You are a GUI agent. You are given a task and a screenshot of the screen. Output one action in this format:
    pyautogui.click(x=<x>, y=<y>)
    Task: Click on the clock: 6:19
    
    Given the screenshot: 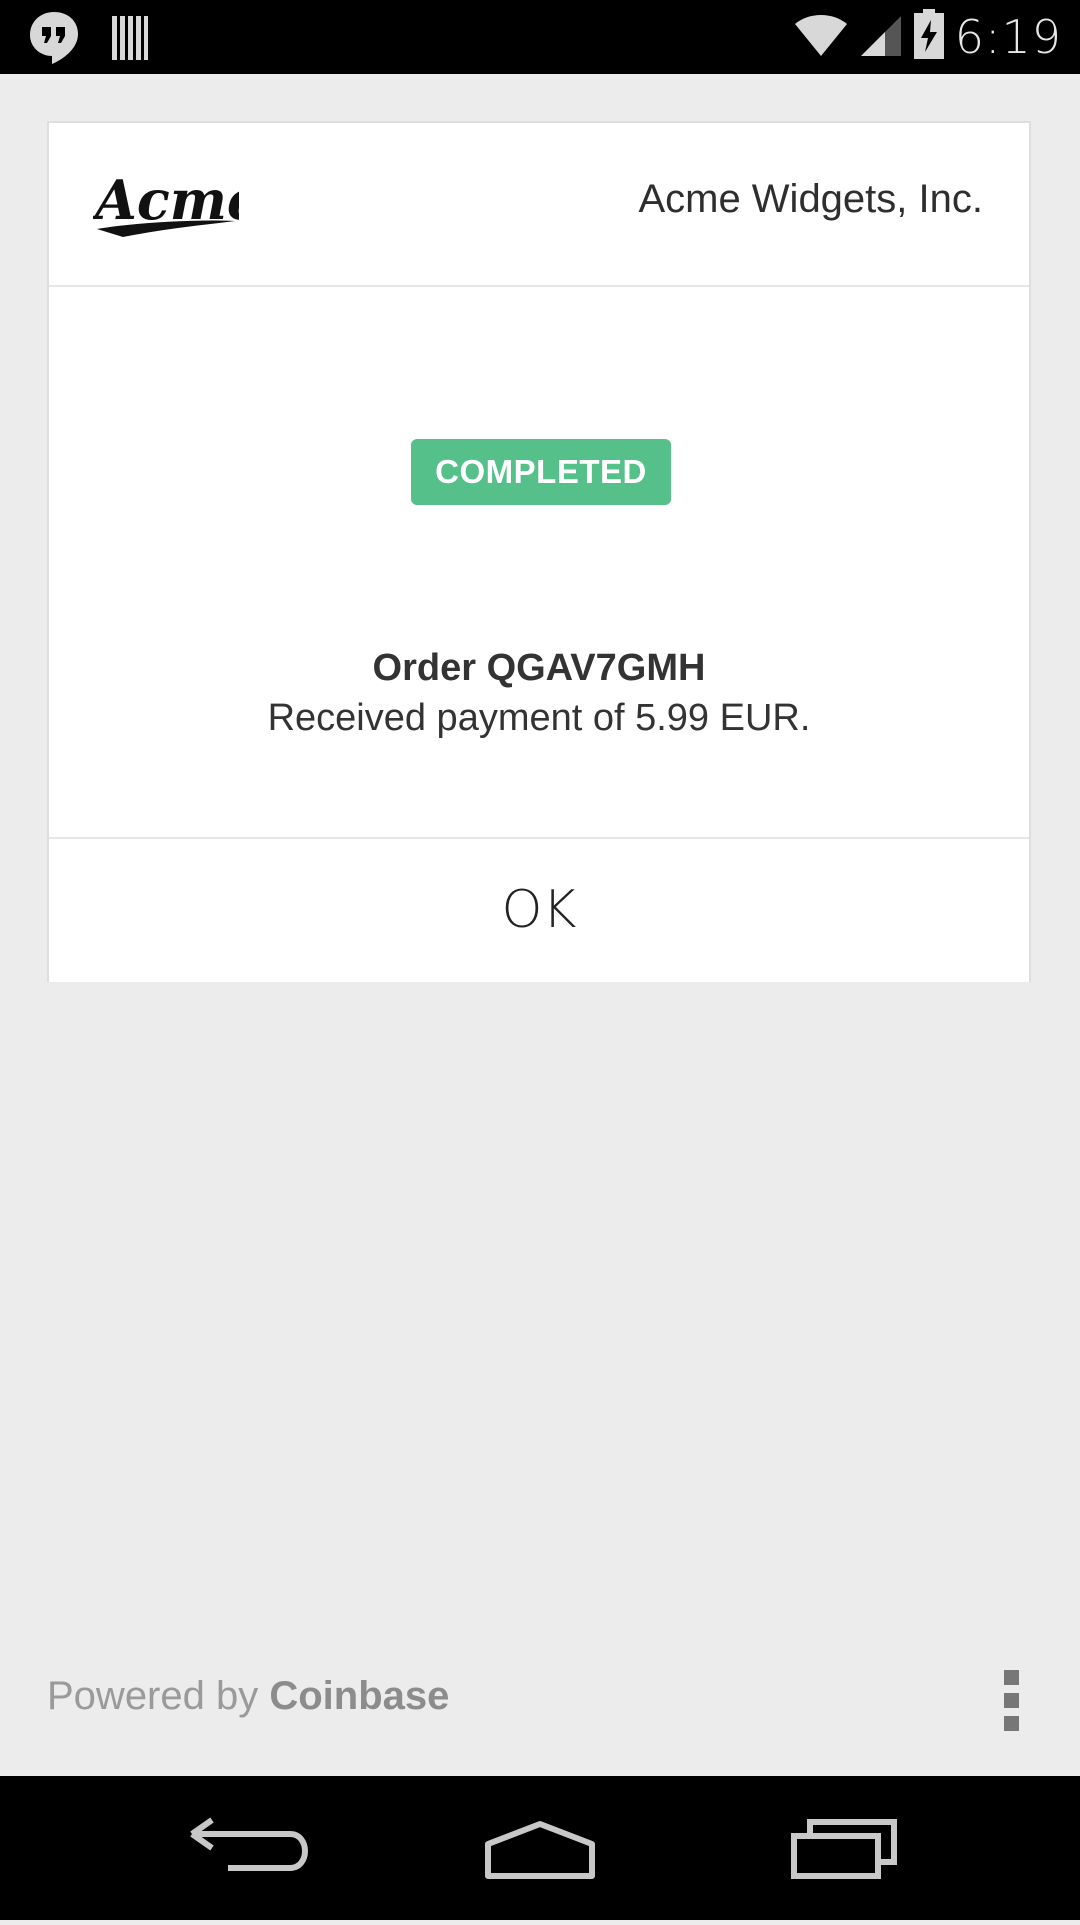 What is the action you would take?
    pyautogui.click(x=1008, y=36)
    